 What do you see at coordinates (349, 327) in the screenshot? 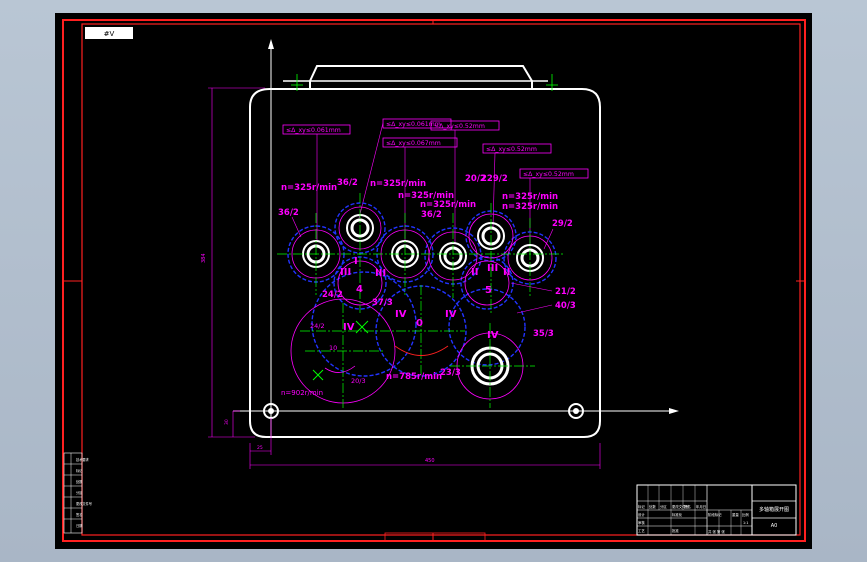
I see `shaft-label-9: IV` at bounding box center [349, 327].